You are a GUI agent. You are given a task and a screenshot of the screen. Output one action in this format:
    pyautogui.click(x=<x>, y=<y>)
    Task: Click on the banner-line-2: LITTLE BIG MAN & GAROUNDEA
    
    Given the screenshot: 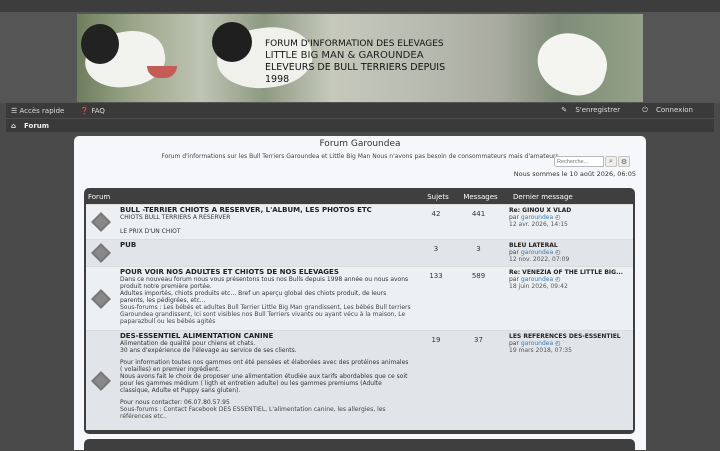 What is the action you would take?
    pyautogui.click(x=344, y=55)
    